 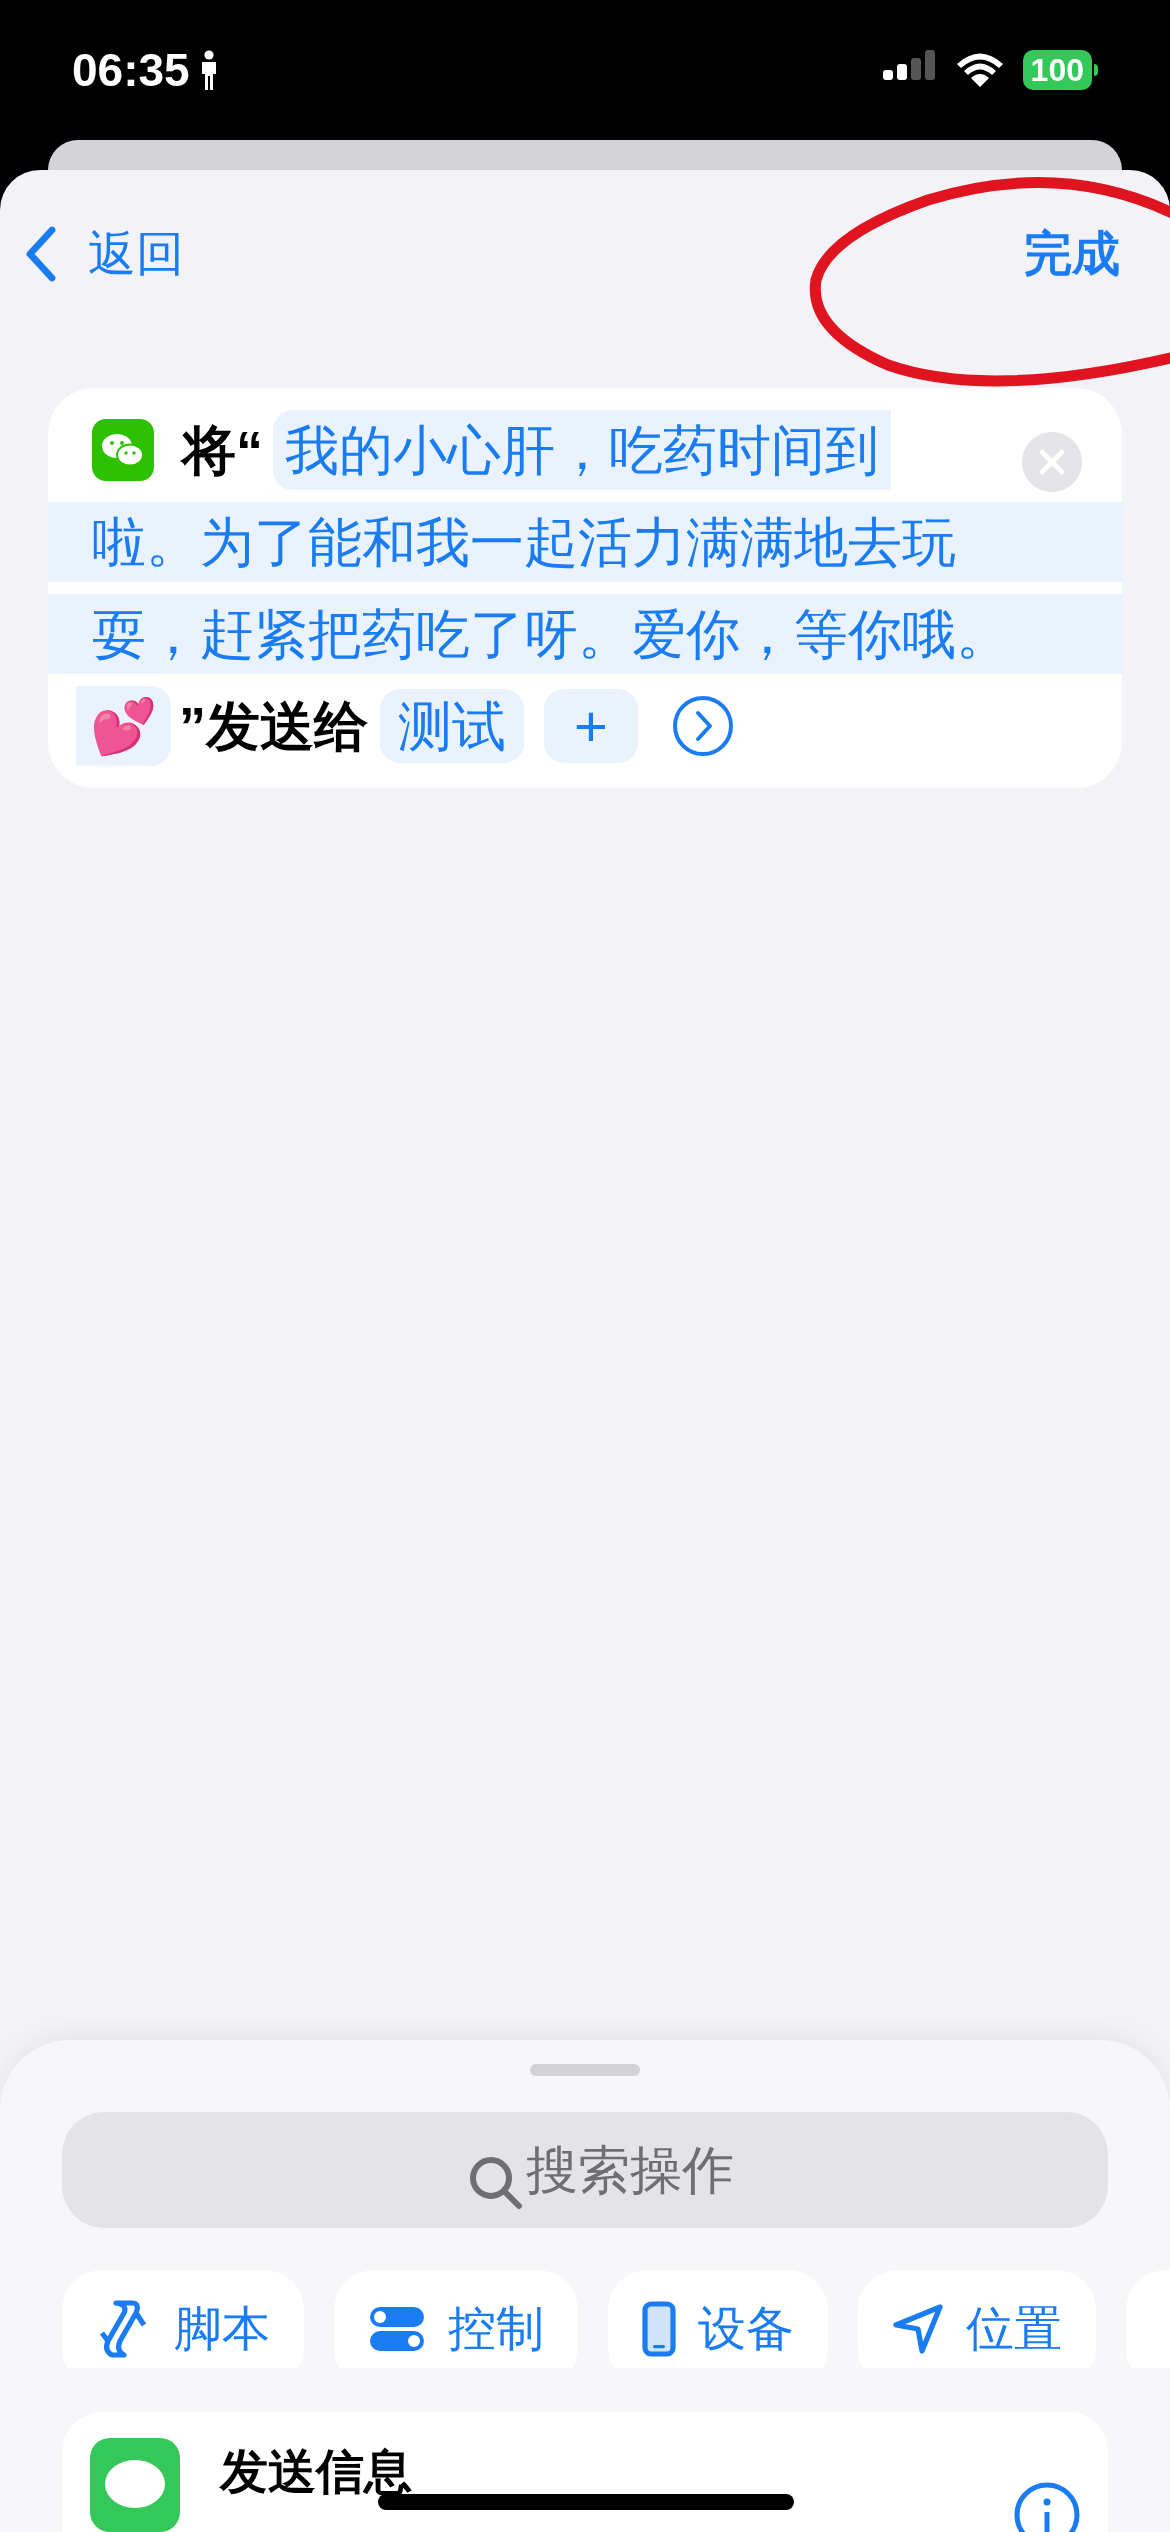 What do you see at coordinates (123, 450) in the screenshot?
I see `chat-app-icon` at bounding box center [123, 450].